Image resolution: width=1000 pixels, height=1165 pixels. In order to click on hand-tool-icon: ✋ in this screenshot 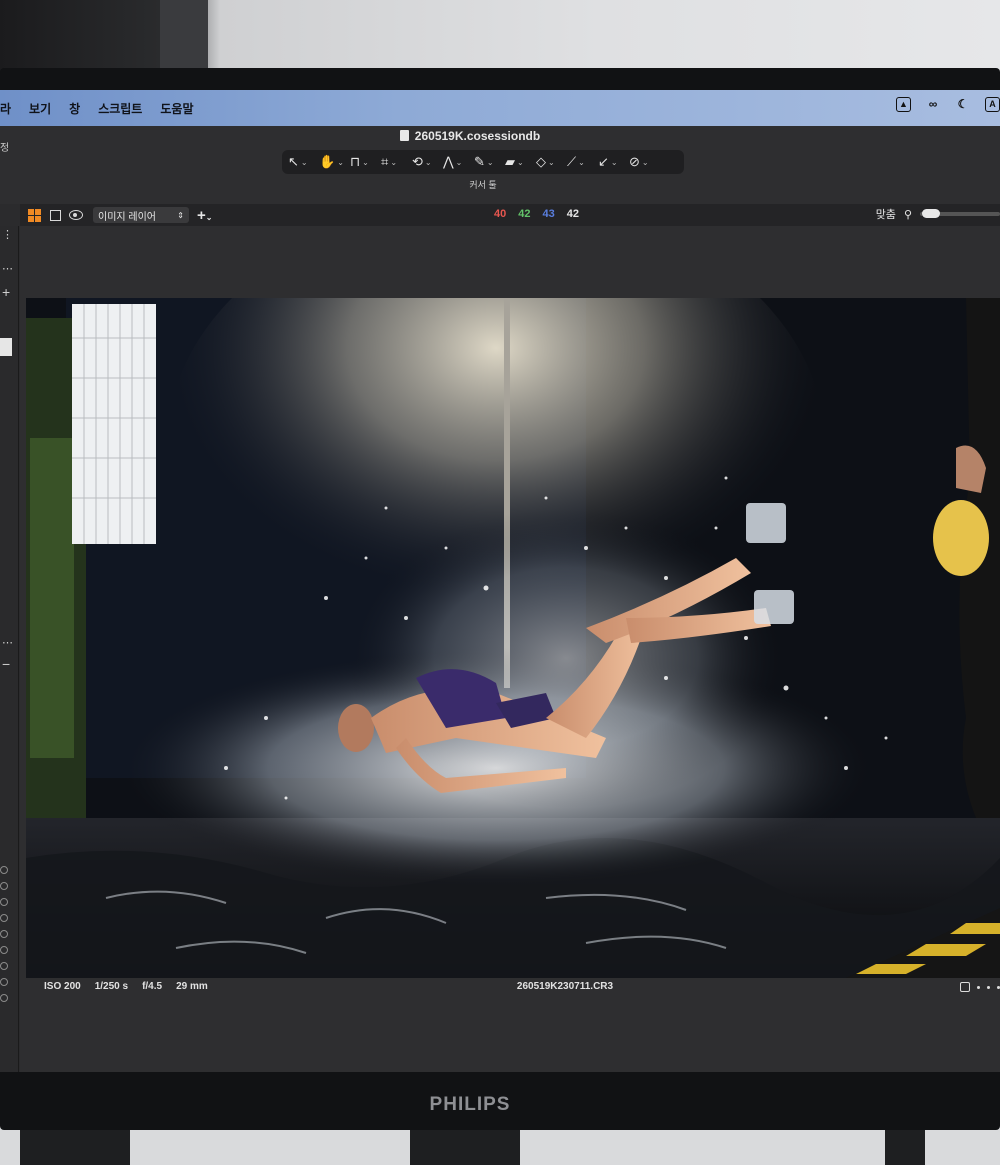, I will do `click(327, 161)`.